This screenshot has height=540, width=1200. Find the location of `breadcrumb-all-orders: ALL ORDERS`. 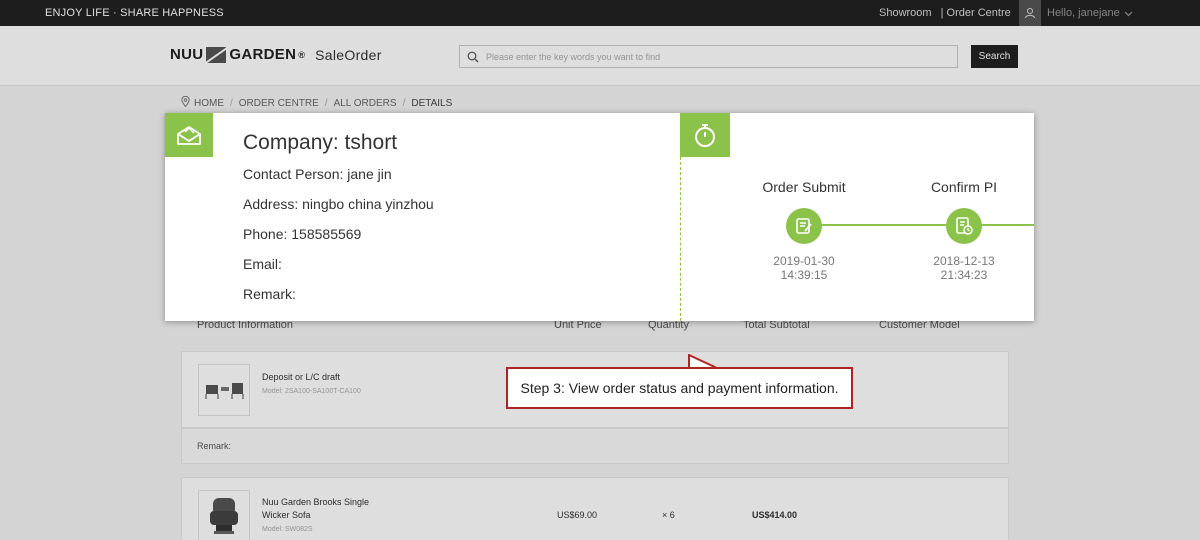

breadcrumb-all-orders: ALL ORDERS is located at coordinates (365, 103).